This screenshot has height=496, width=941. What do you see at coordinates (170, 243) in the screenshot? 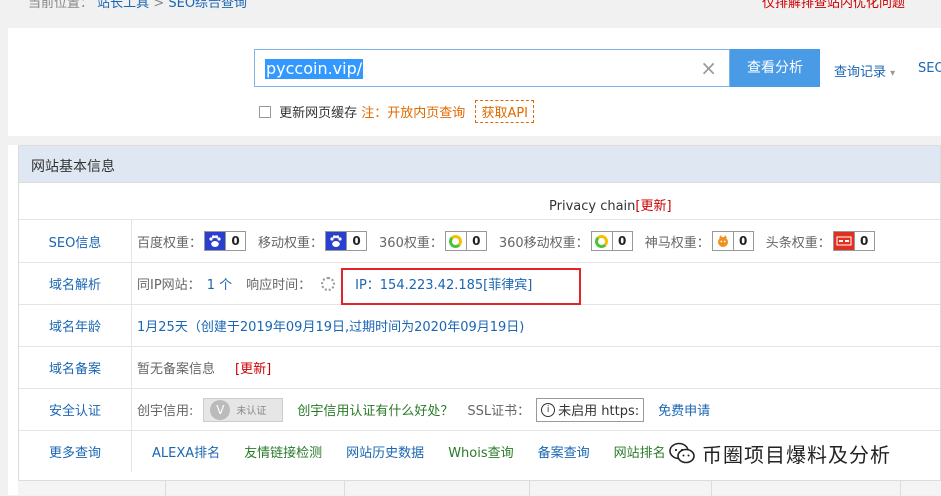
I see `baidu-weight-label: 百度权重：` at bounding box center [170, 243].